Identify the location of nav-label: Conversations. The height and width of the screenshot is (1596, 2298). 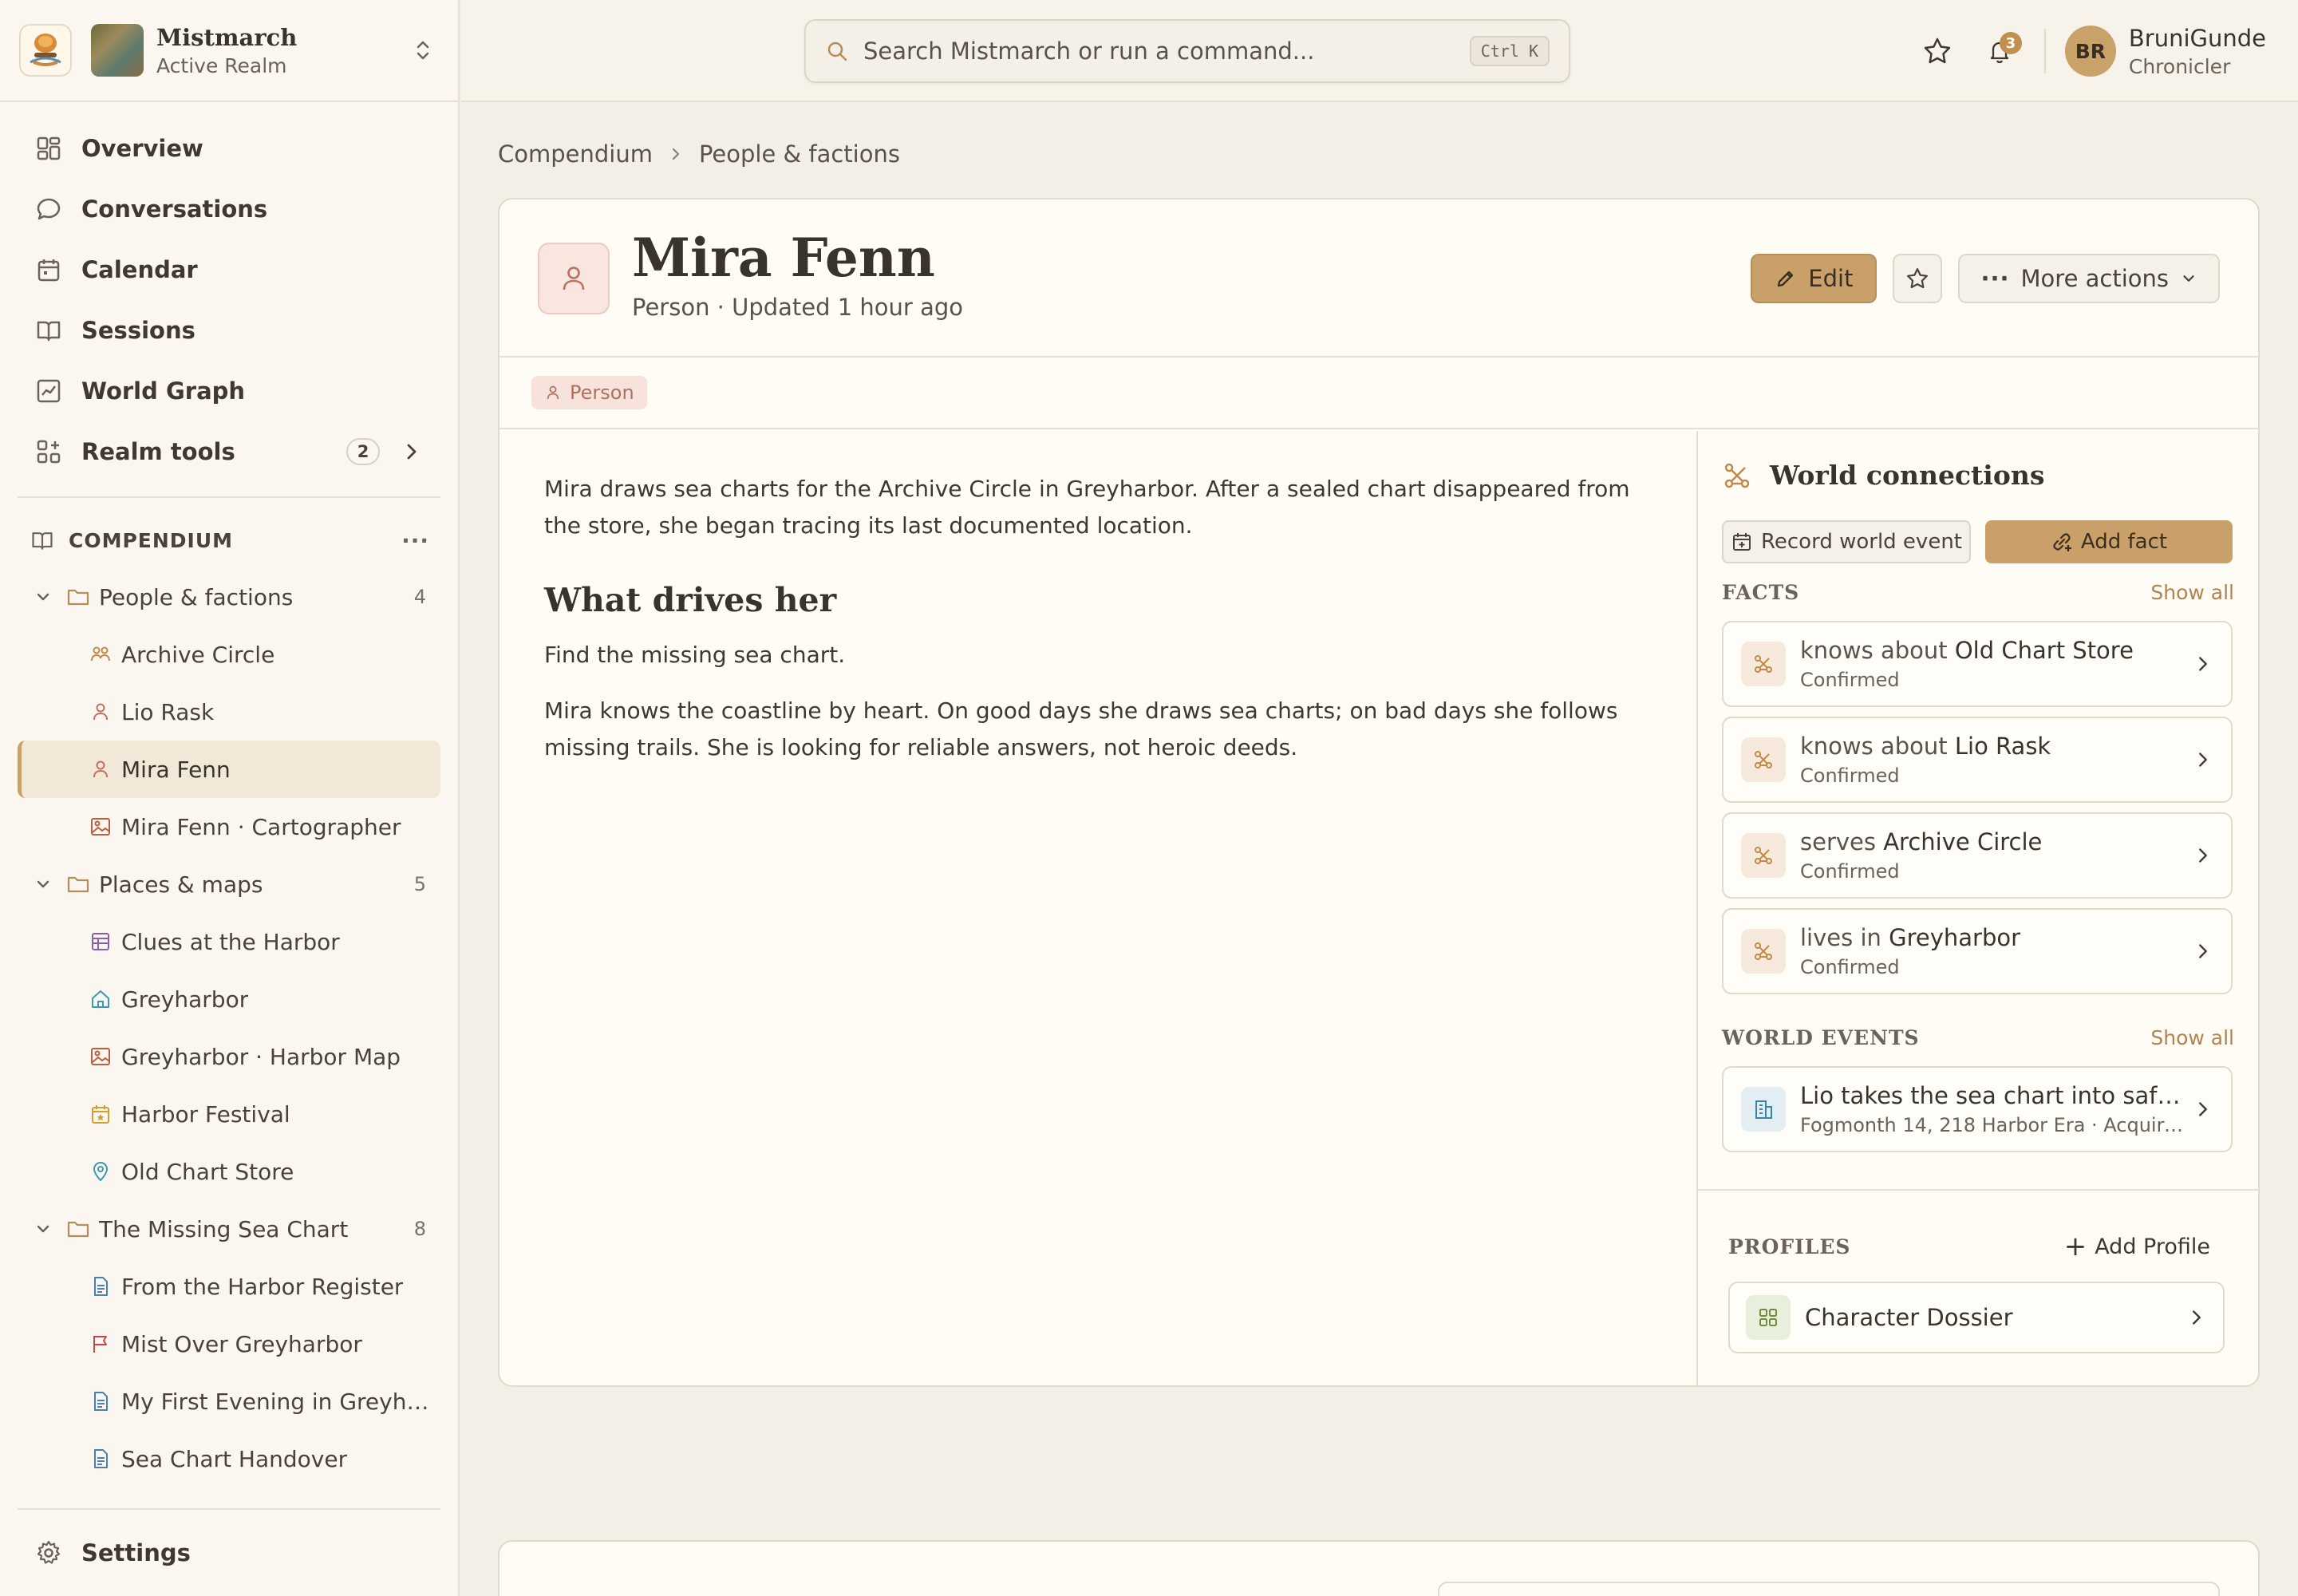
(174, 209).